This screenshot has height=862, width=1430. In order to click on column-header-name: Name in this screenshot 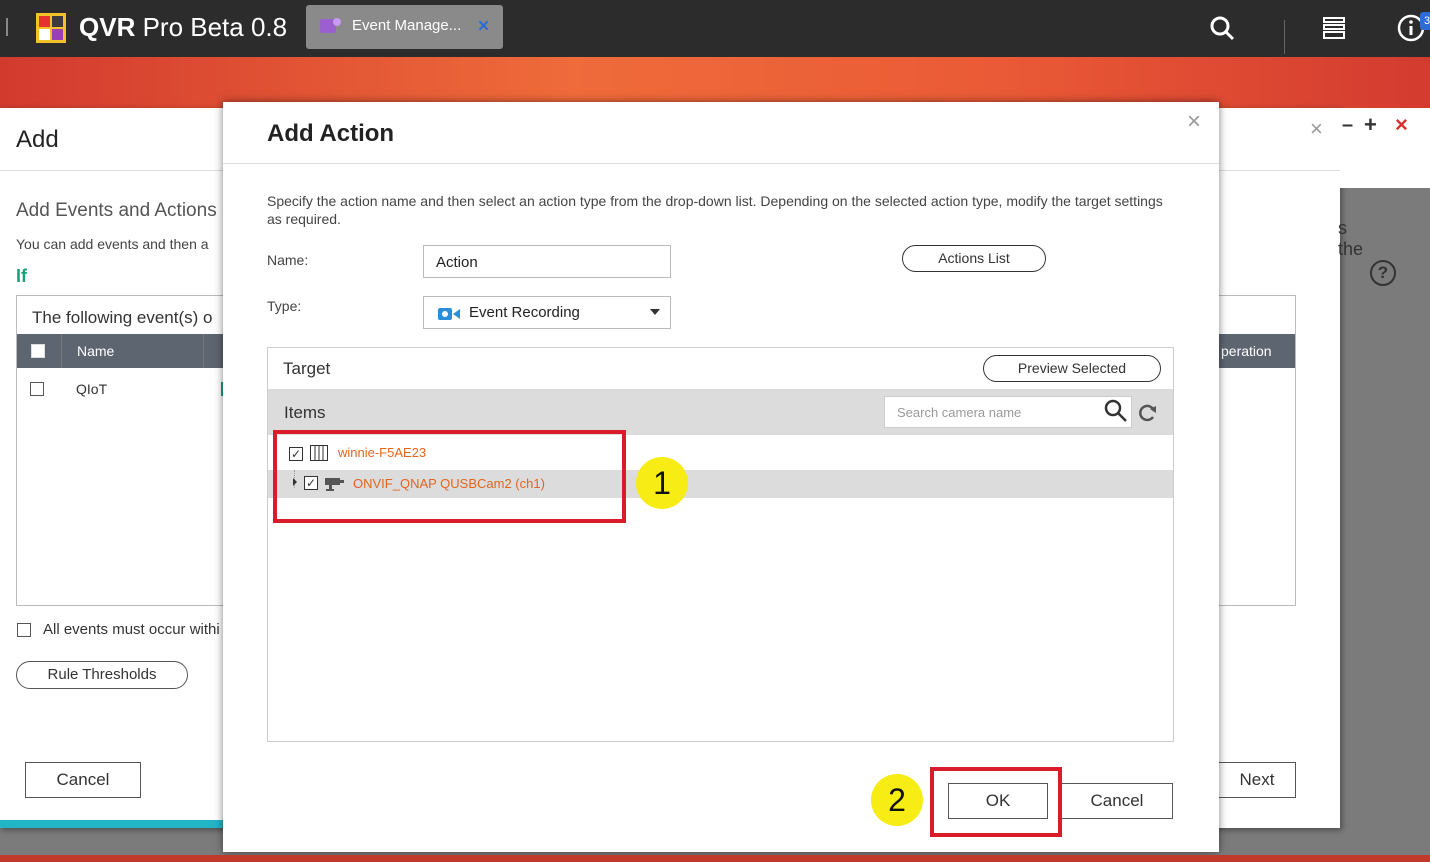, I will do `click(96, 351)`.